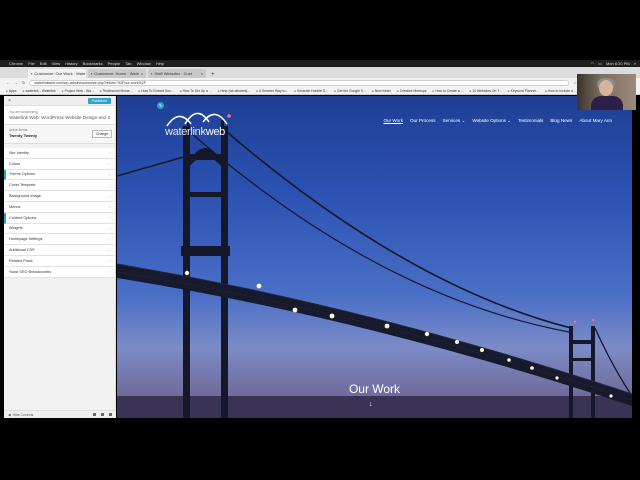  I want to click on menu-edit: Edit, so click(43, 63).